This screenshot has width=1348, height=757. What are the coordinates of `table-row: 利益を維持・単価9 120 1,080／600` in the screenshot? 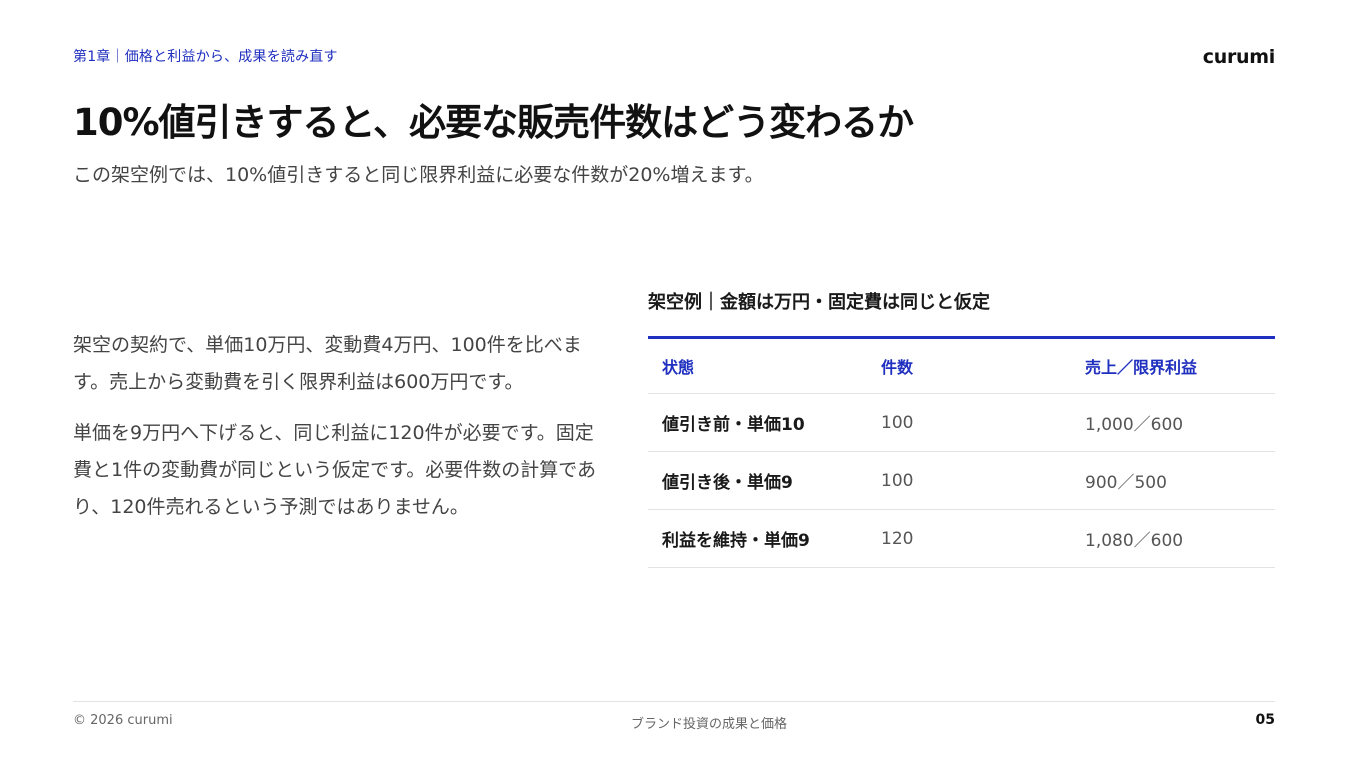 It's located at (961, 538).